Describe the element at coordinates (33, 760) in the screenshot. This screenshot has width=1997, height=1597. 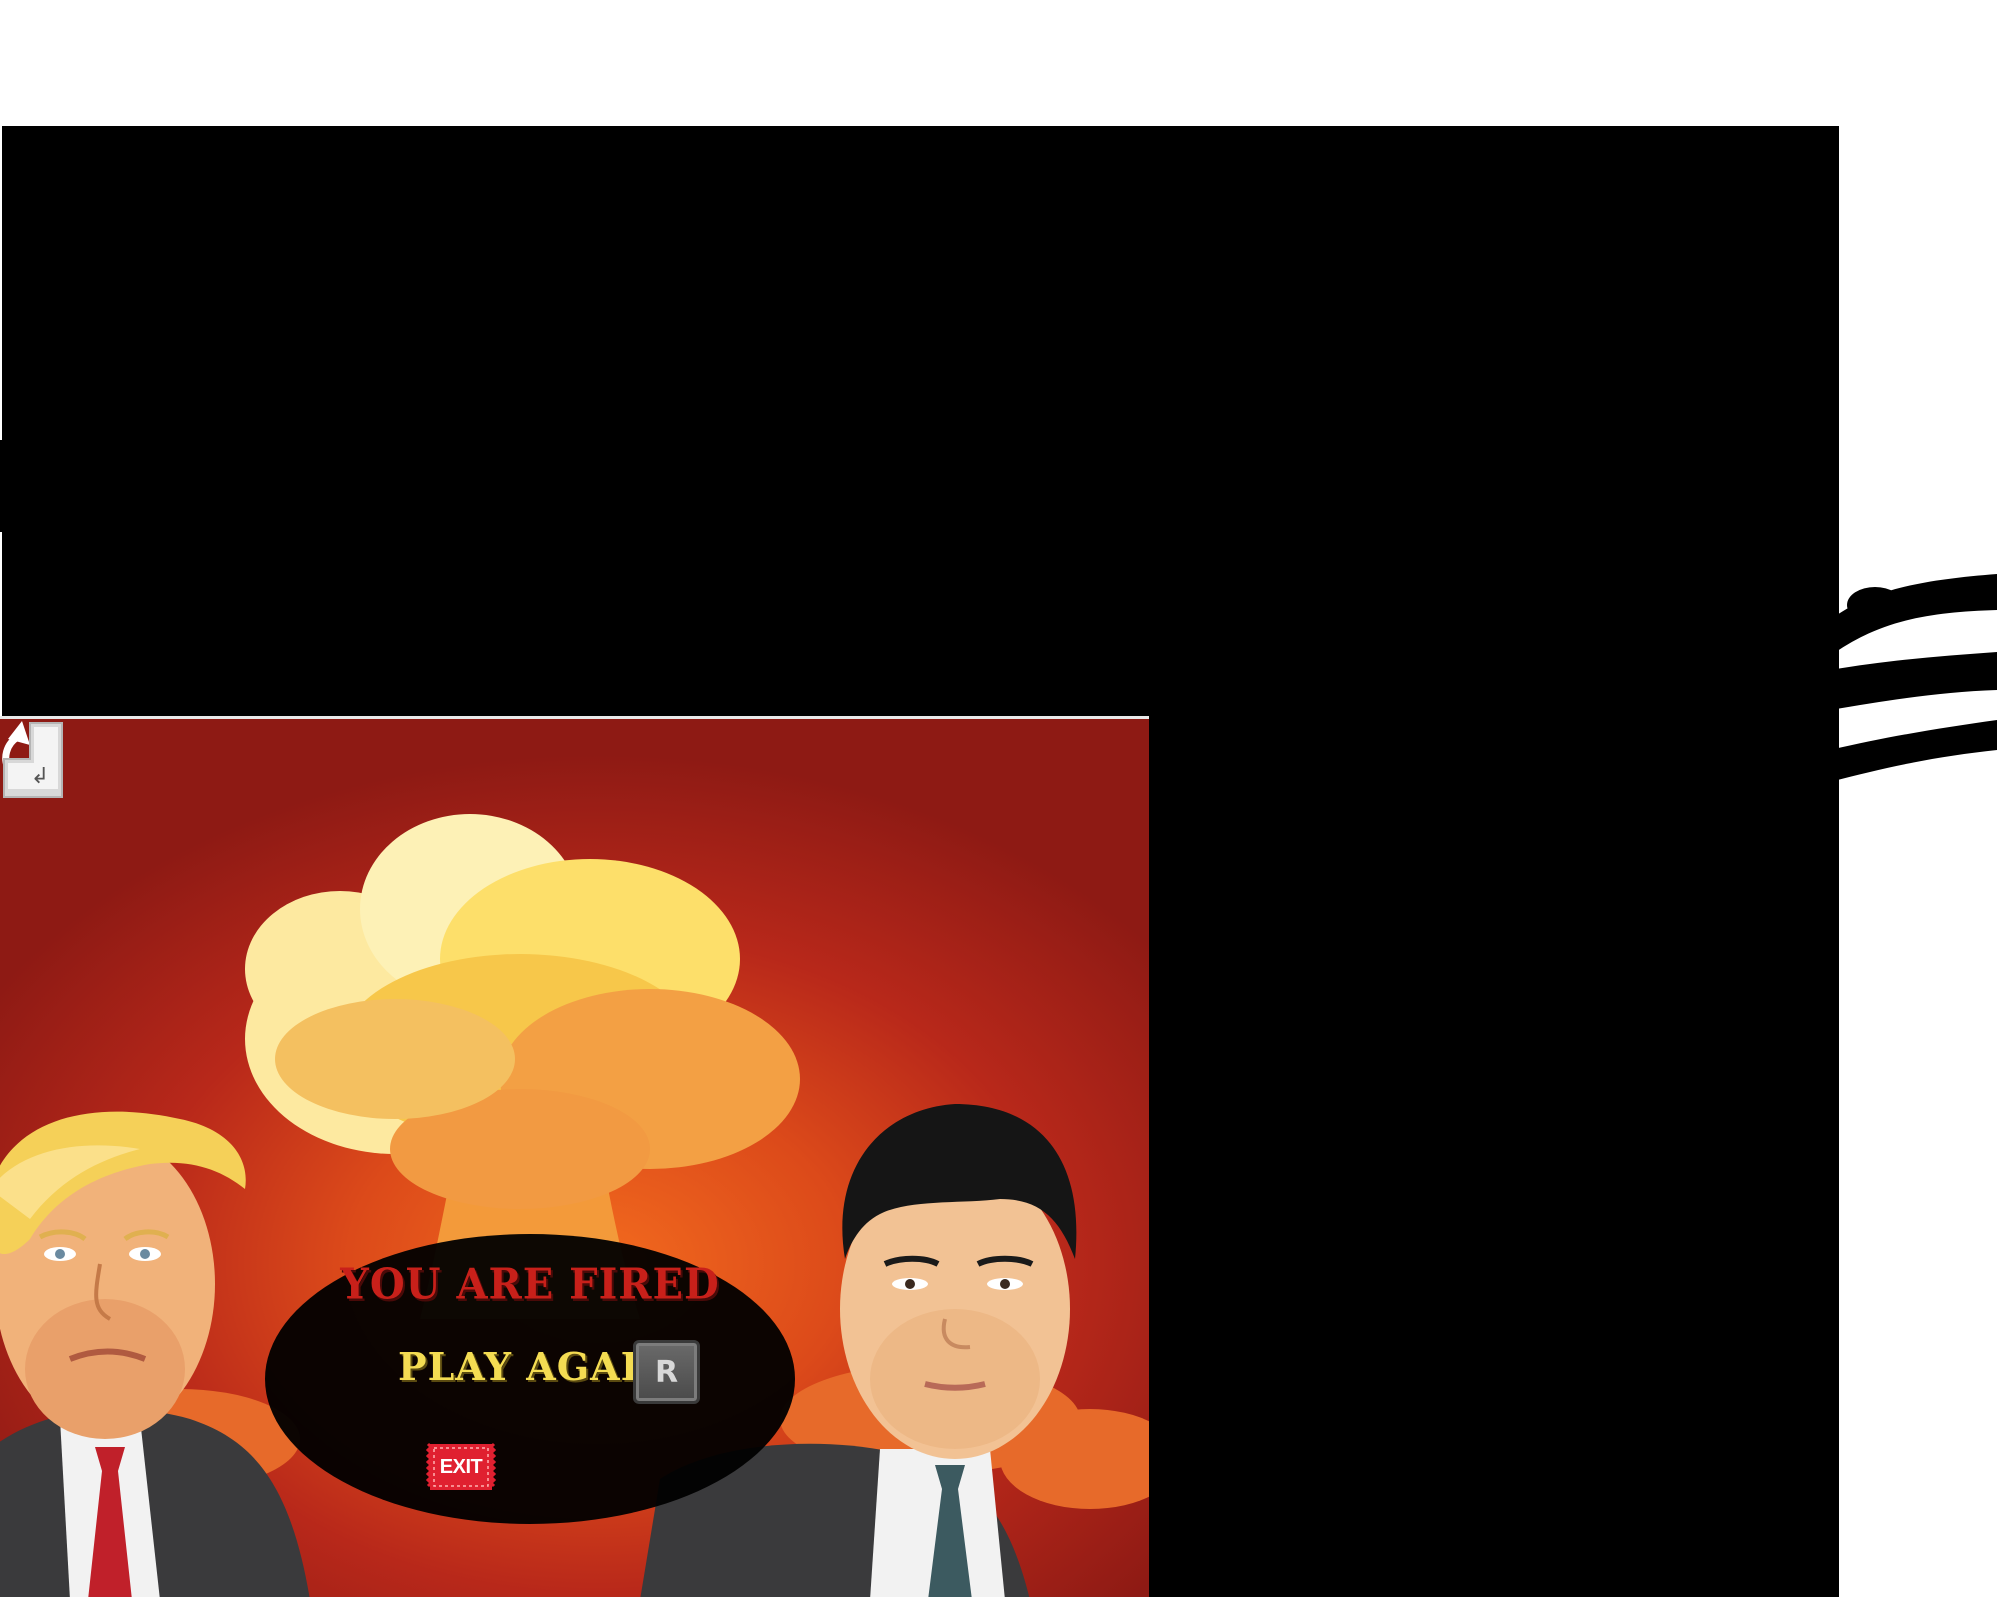
I see `enter-key-icon: ↲` at that location.